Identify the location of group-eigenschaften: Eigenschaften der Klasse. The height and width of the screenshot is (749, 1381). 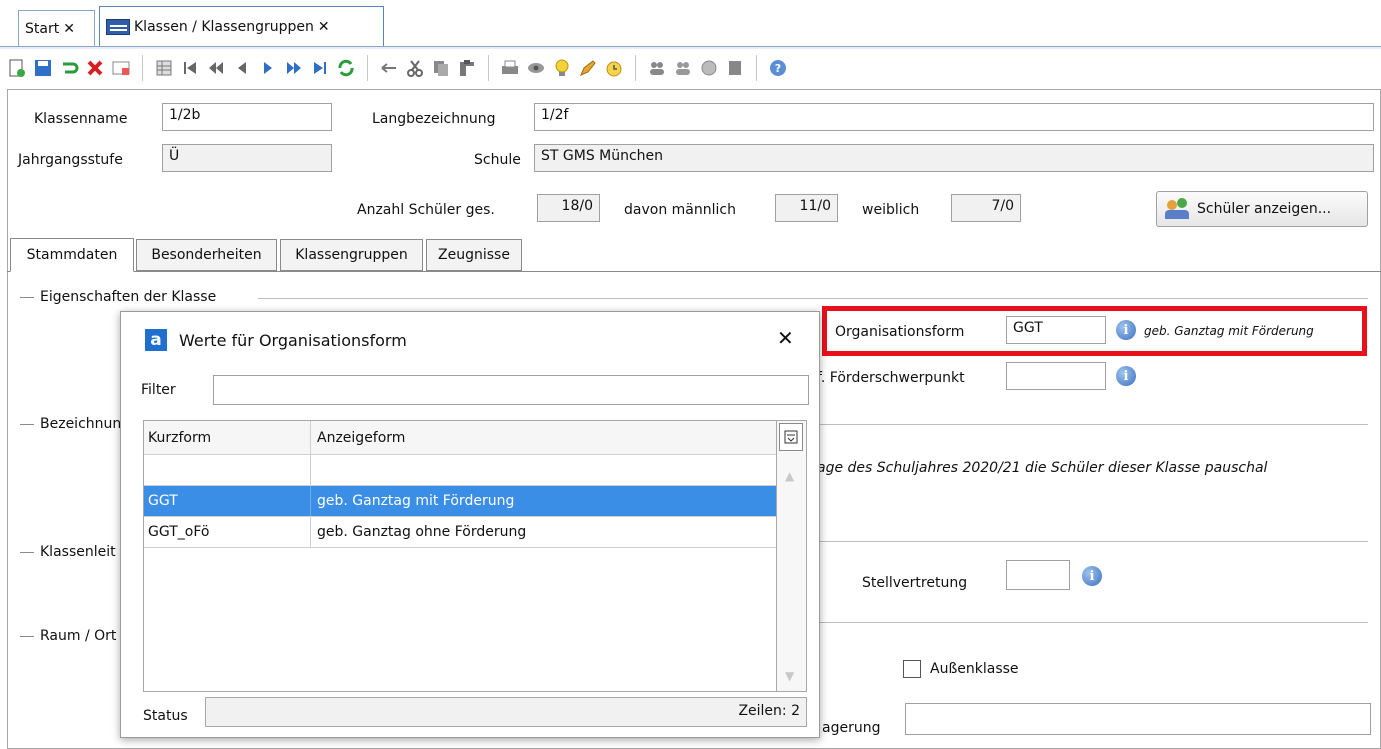
(118, 297).